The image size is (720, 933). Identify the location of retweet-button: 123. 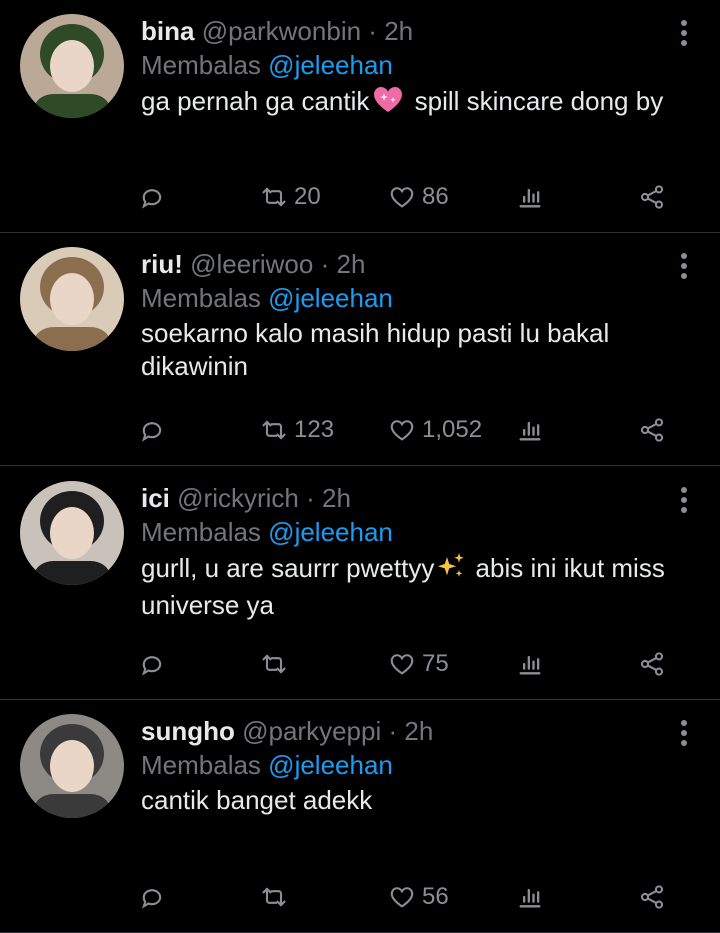
(297, 430).